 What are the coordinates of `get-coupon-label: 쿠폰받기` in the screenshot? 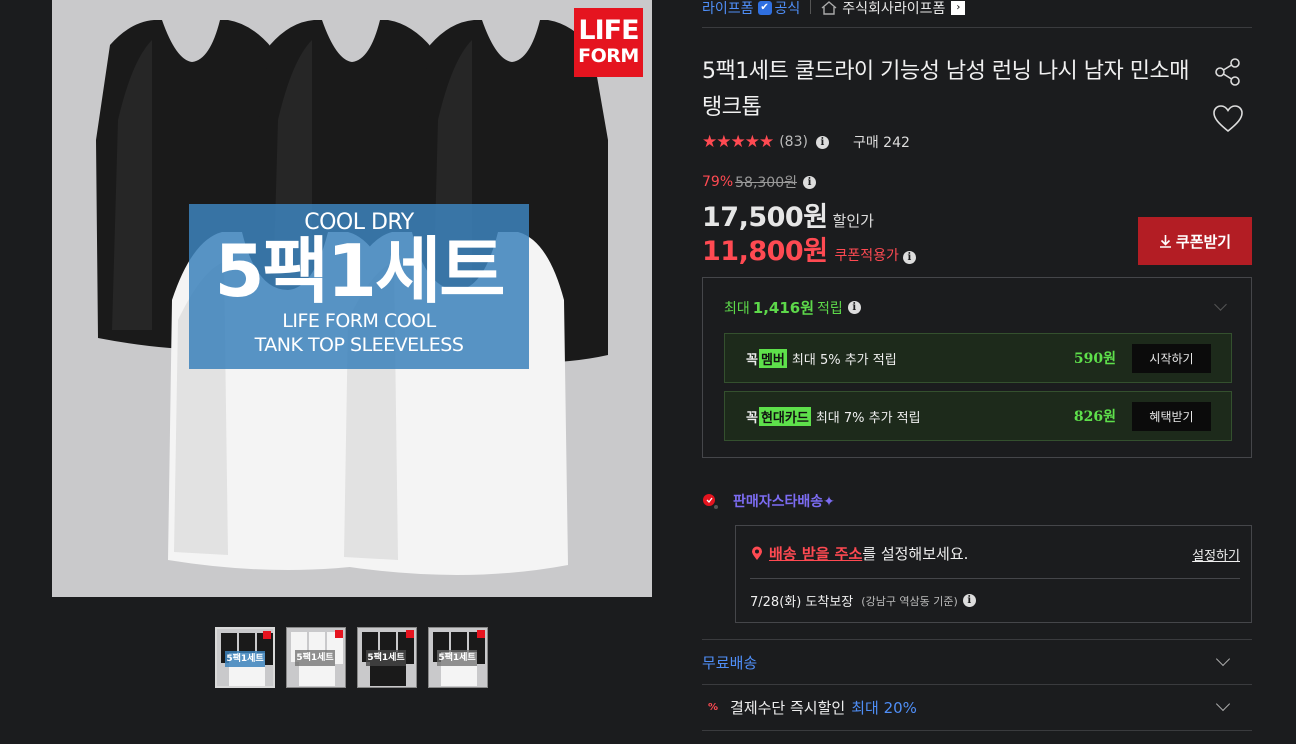 It's located at (1203, 242).